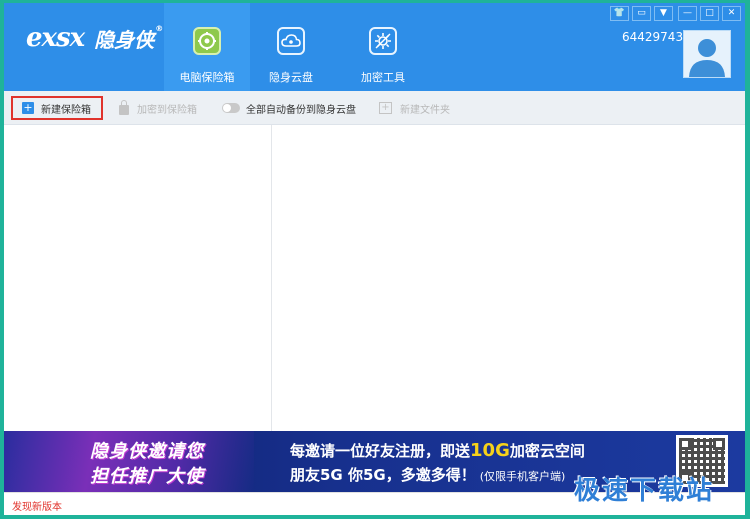 This screenshot has width=750, height=519. What do you see at coordinates (231, 108) in the screenshot?
I see `toggle-switch-icon` at bounding box center [231, 108].